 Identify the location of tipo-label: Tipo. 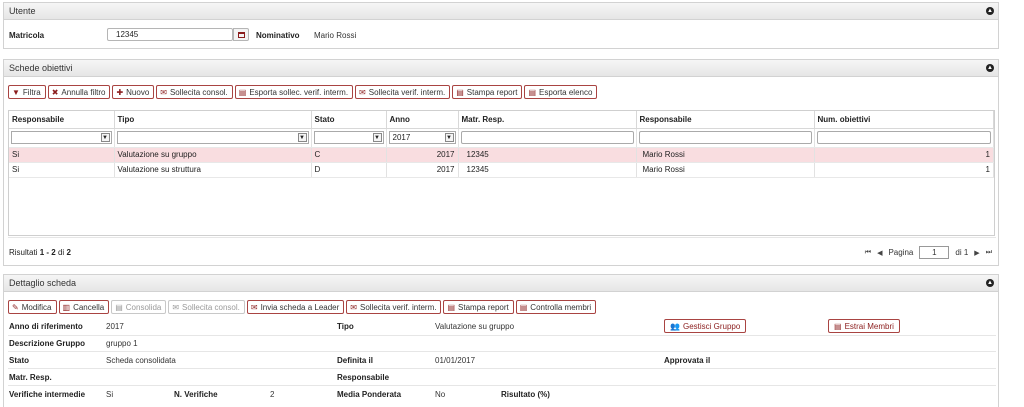
(345, 326).